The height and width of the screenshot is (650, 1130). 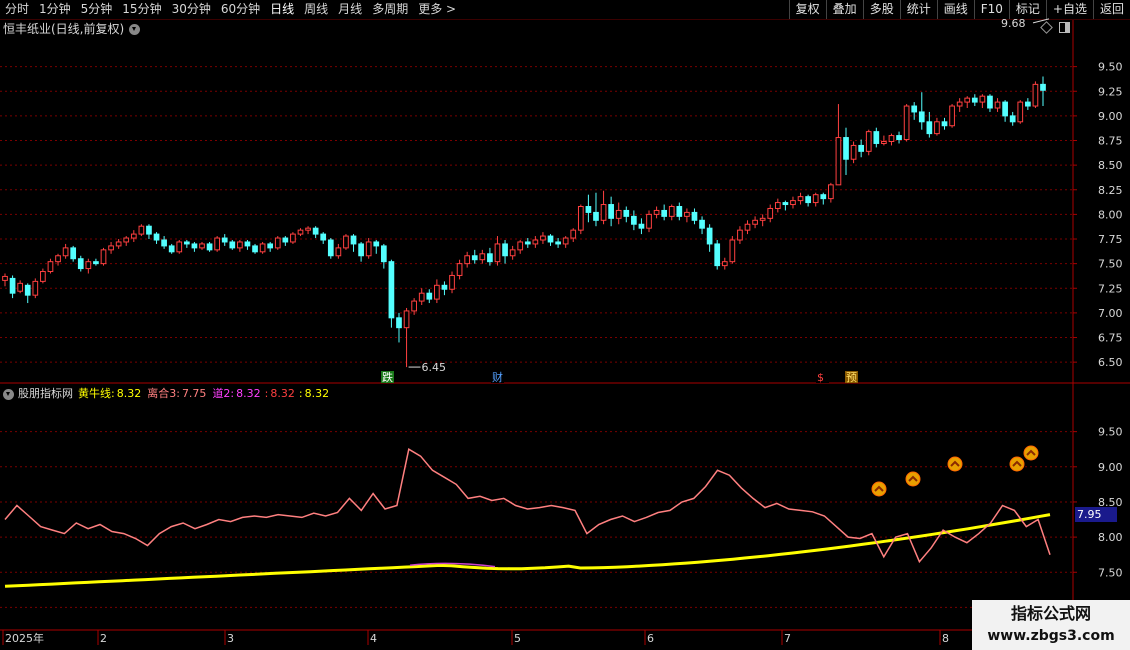 I want to click on time-label: 3, so click(x=230, y=638).